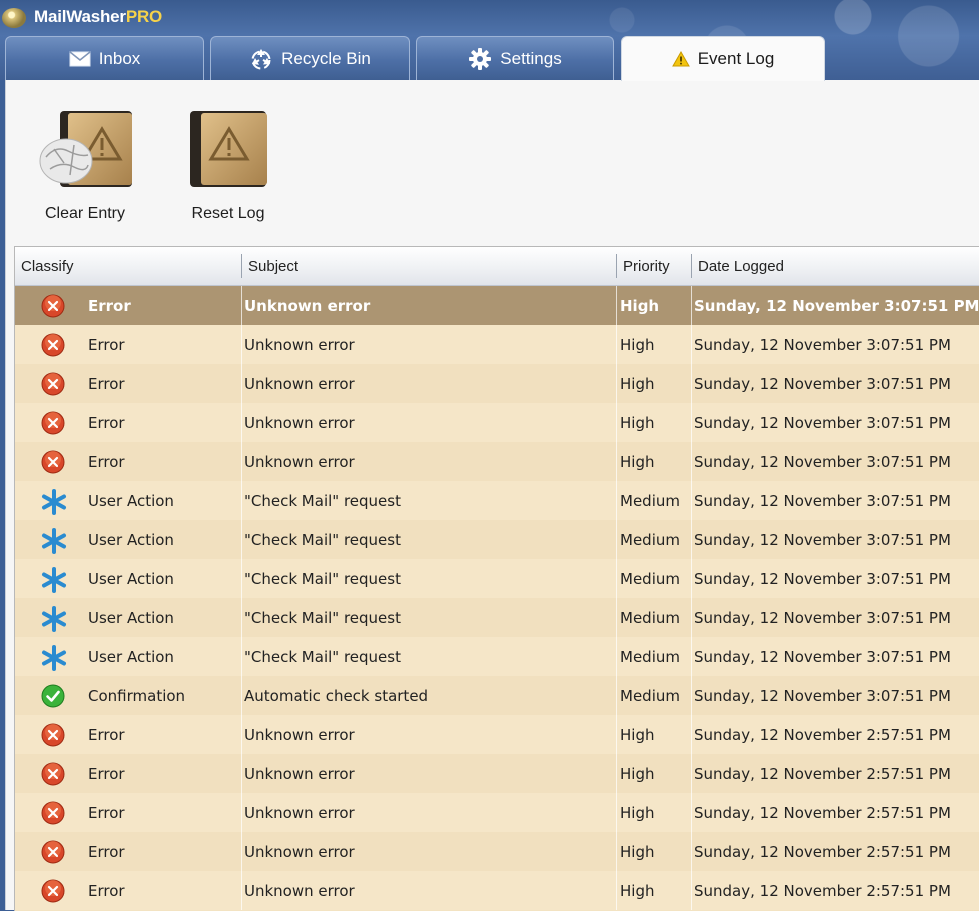 This screenshot has width=979, height=911. I want to click on envelope-icon, so click(80, 58).